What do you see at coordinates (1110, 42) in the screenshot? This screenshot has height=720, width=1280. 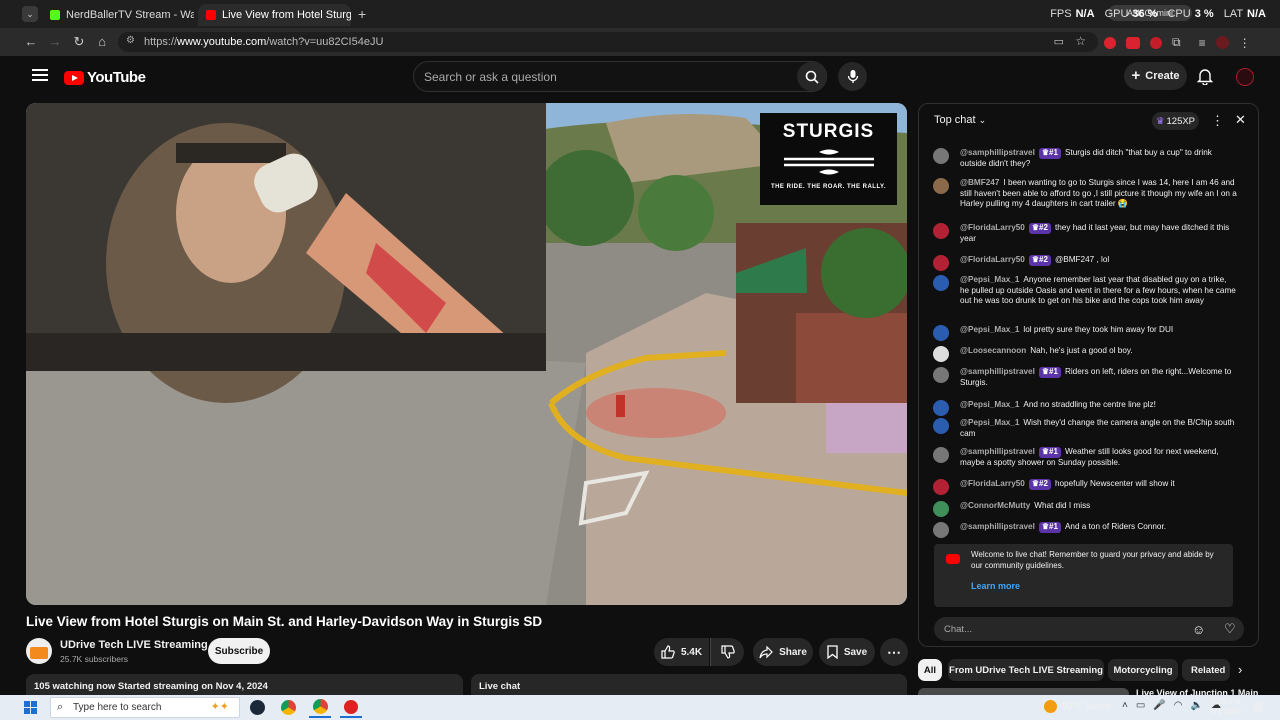 I see `extension-red-drop-icon` at bounding box center [1110, 42].